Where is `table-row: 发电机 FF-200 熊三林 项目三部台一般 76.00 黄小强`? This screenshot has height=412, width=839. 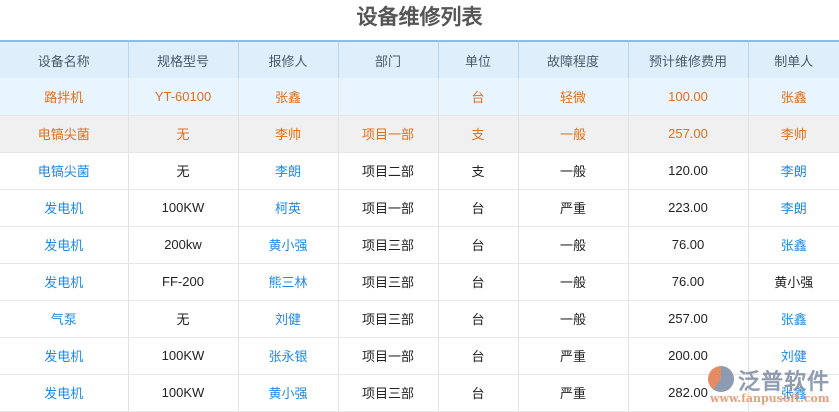
table-row: 发电机 FF-200 熊三林 项目三部台一般 76.00 黄小强 is located at coordinates (419, 282).